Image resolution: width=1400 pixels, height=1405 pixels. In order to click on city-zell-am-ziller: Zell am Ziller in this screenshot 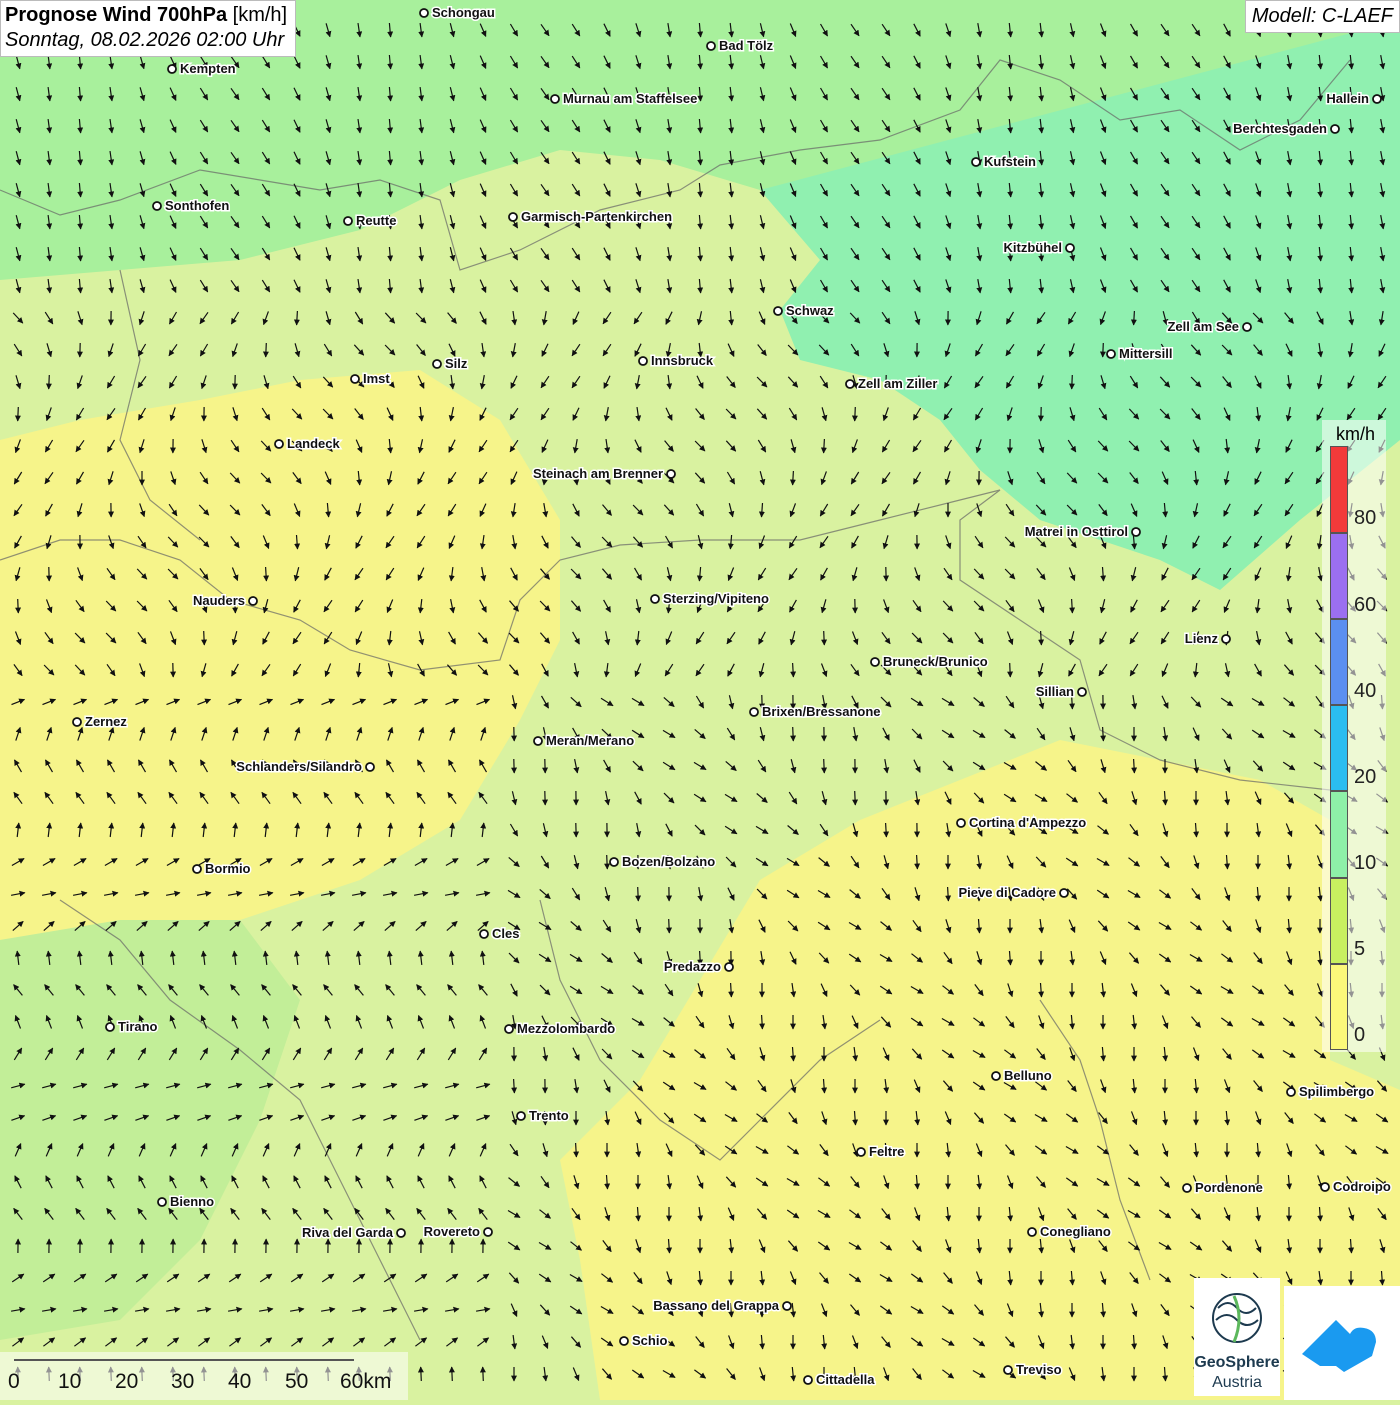, I will do `click(891, 383)`.